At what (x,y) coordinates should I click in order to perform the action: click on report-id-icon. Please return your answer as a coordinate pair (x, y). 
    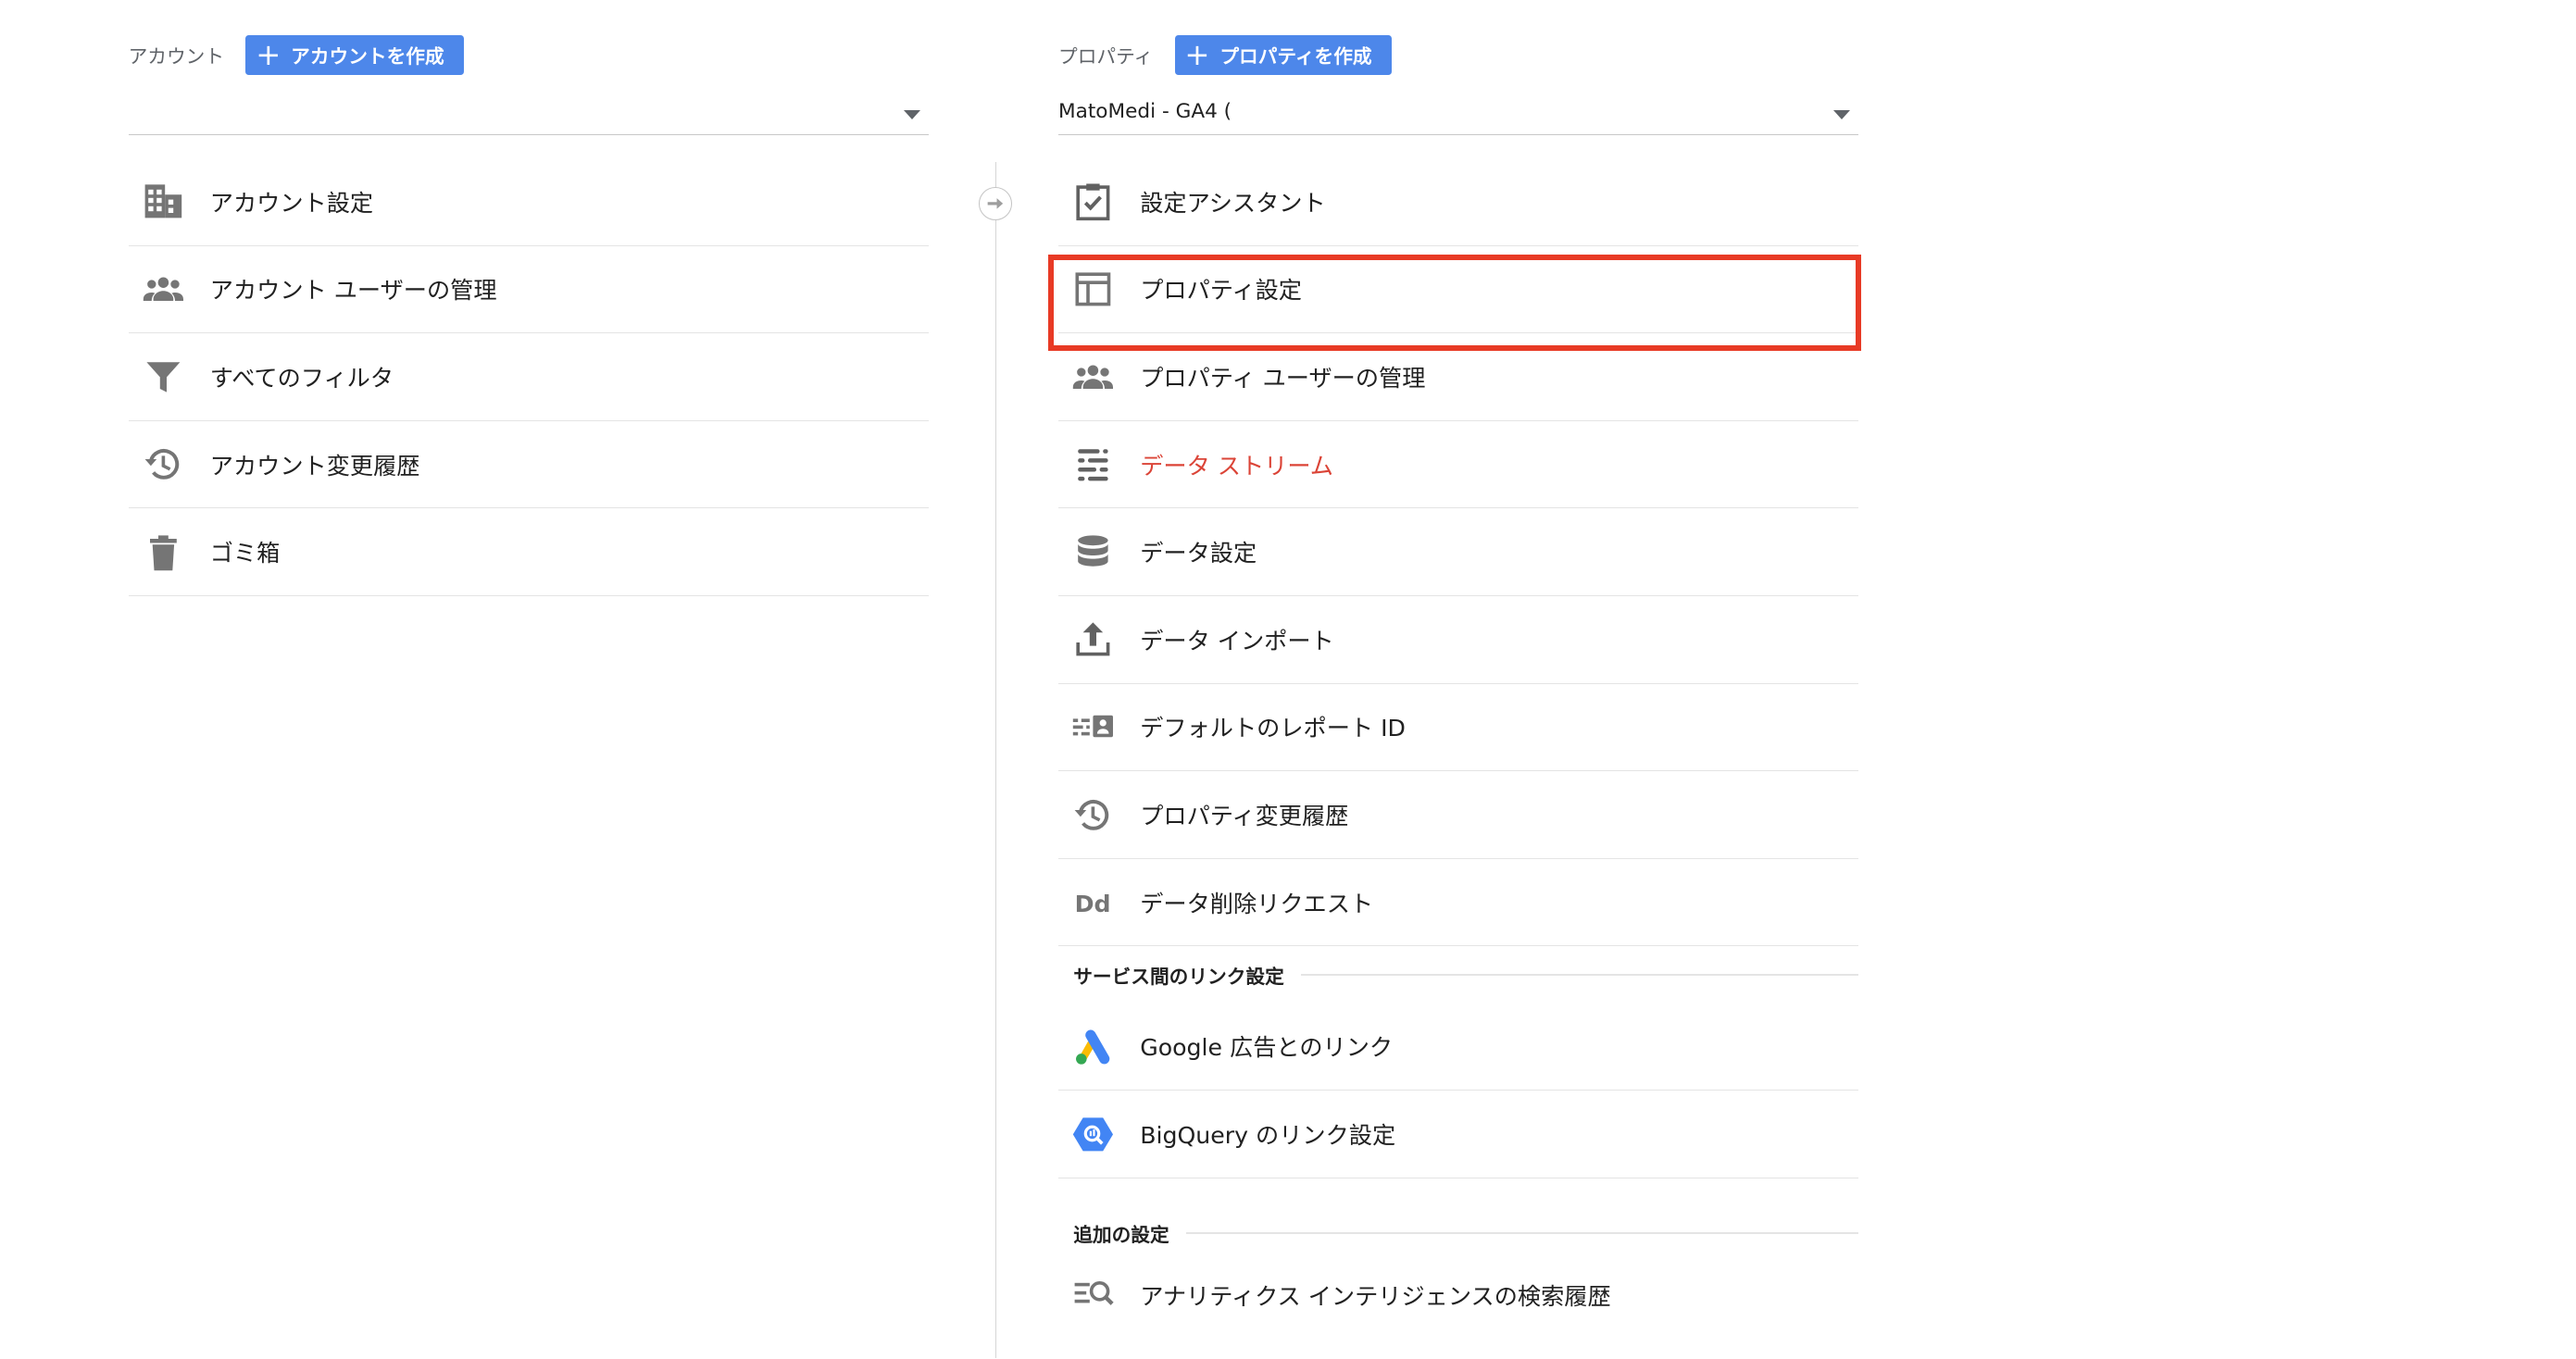
    Looking at the image, I should click on (1093, 727).